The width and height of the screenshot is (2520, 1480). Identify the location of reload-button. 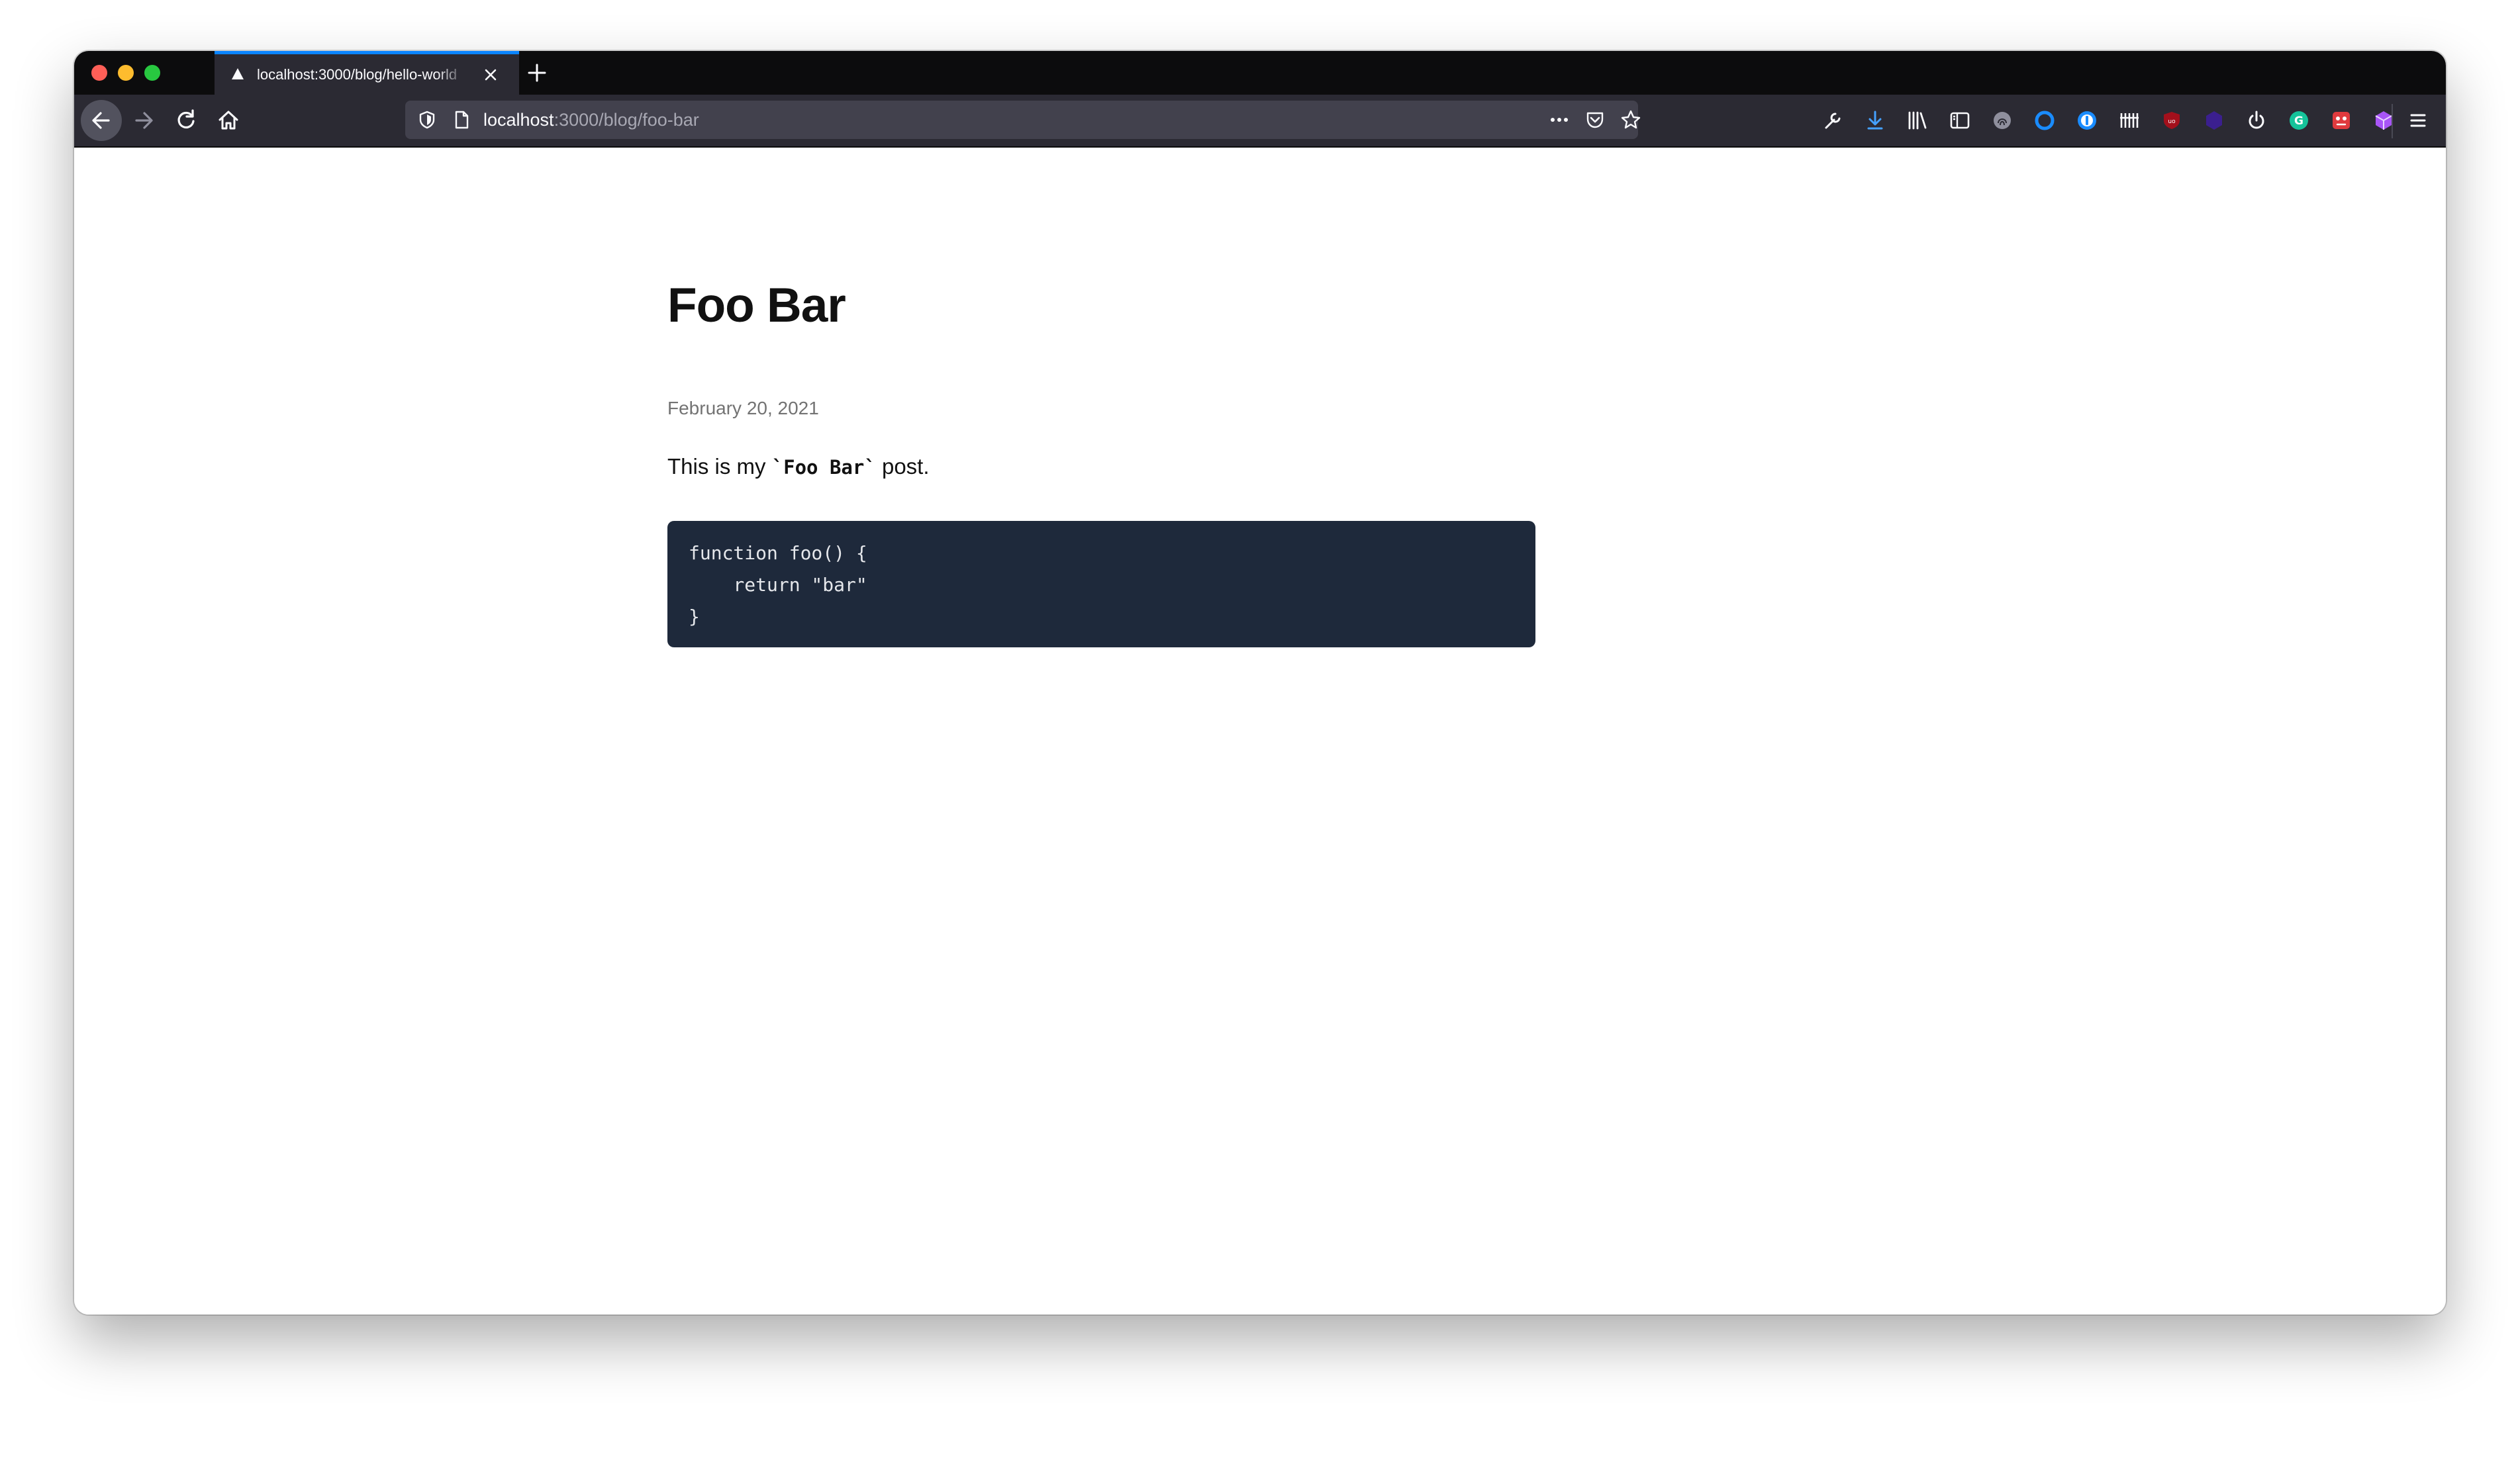
(186, 120).